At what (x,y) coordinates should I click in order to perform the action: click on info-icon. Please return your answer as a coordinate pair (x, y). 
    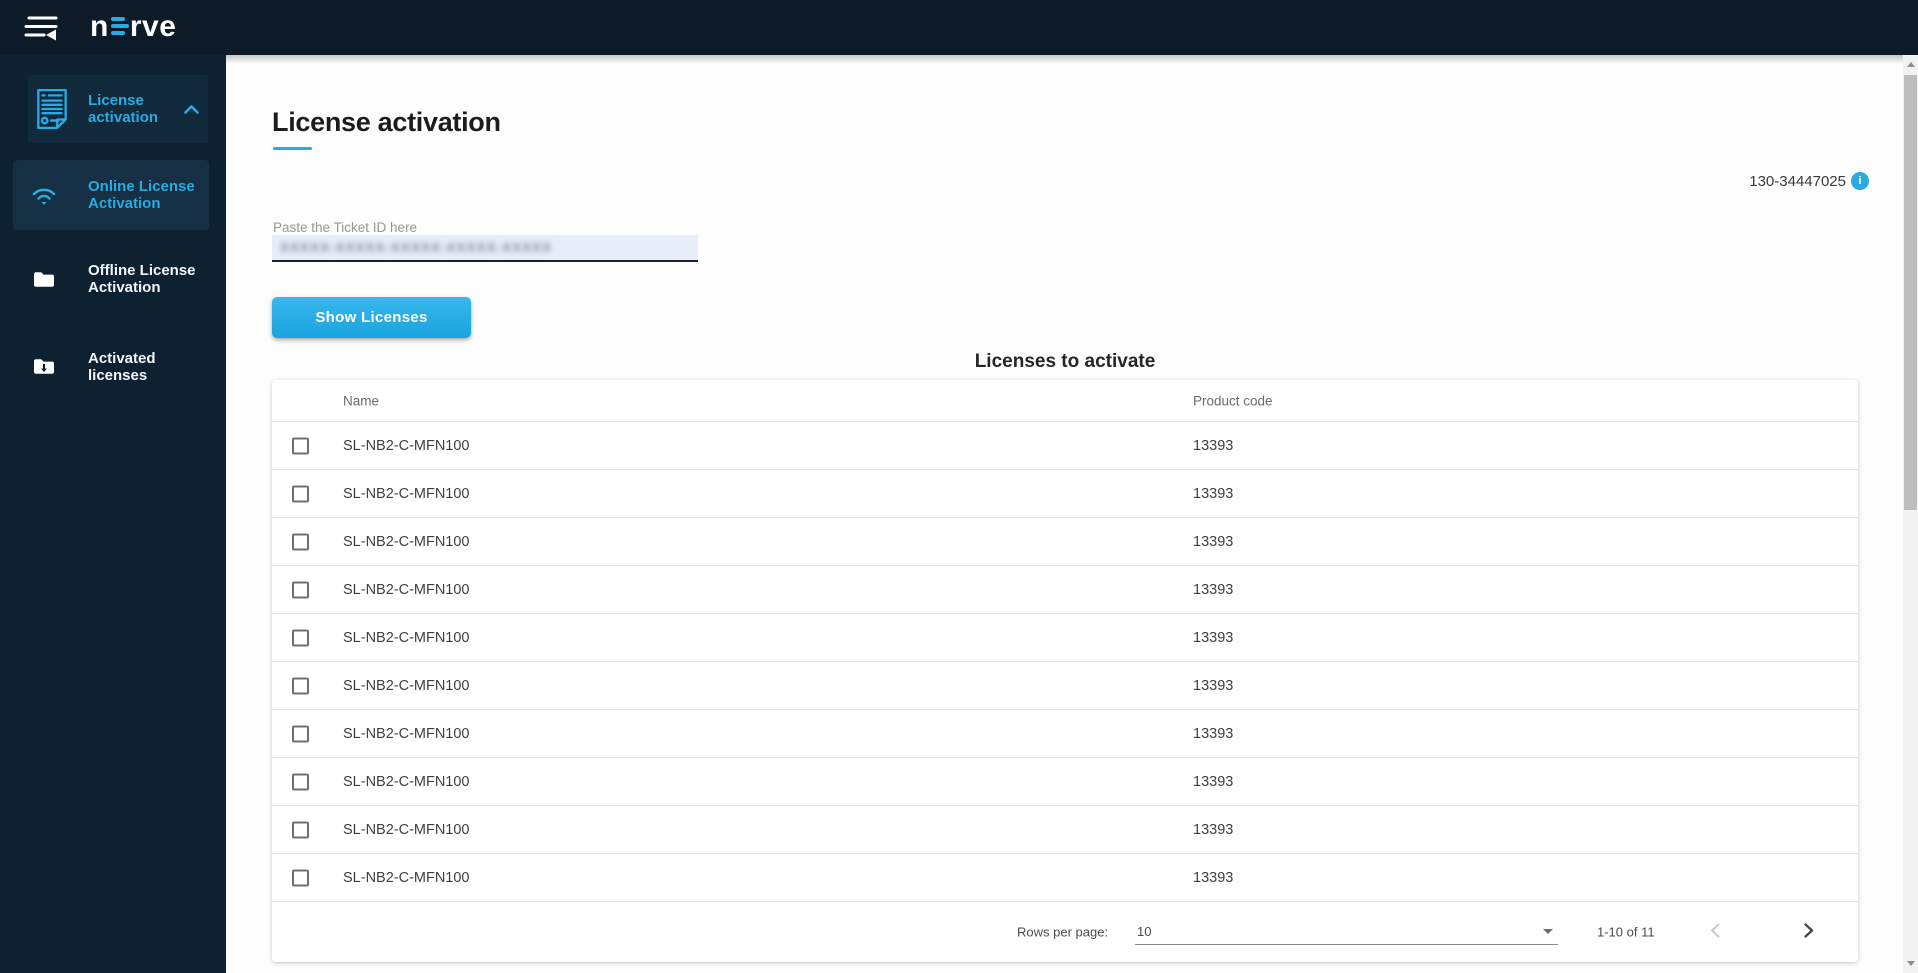
    Looking at the image, I should click on (1860, 181).